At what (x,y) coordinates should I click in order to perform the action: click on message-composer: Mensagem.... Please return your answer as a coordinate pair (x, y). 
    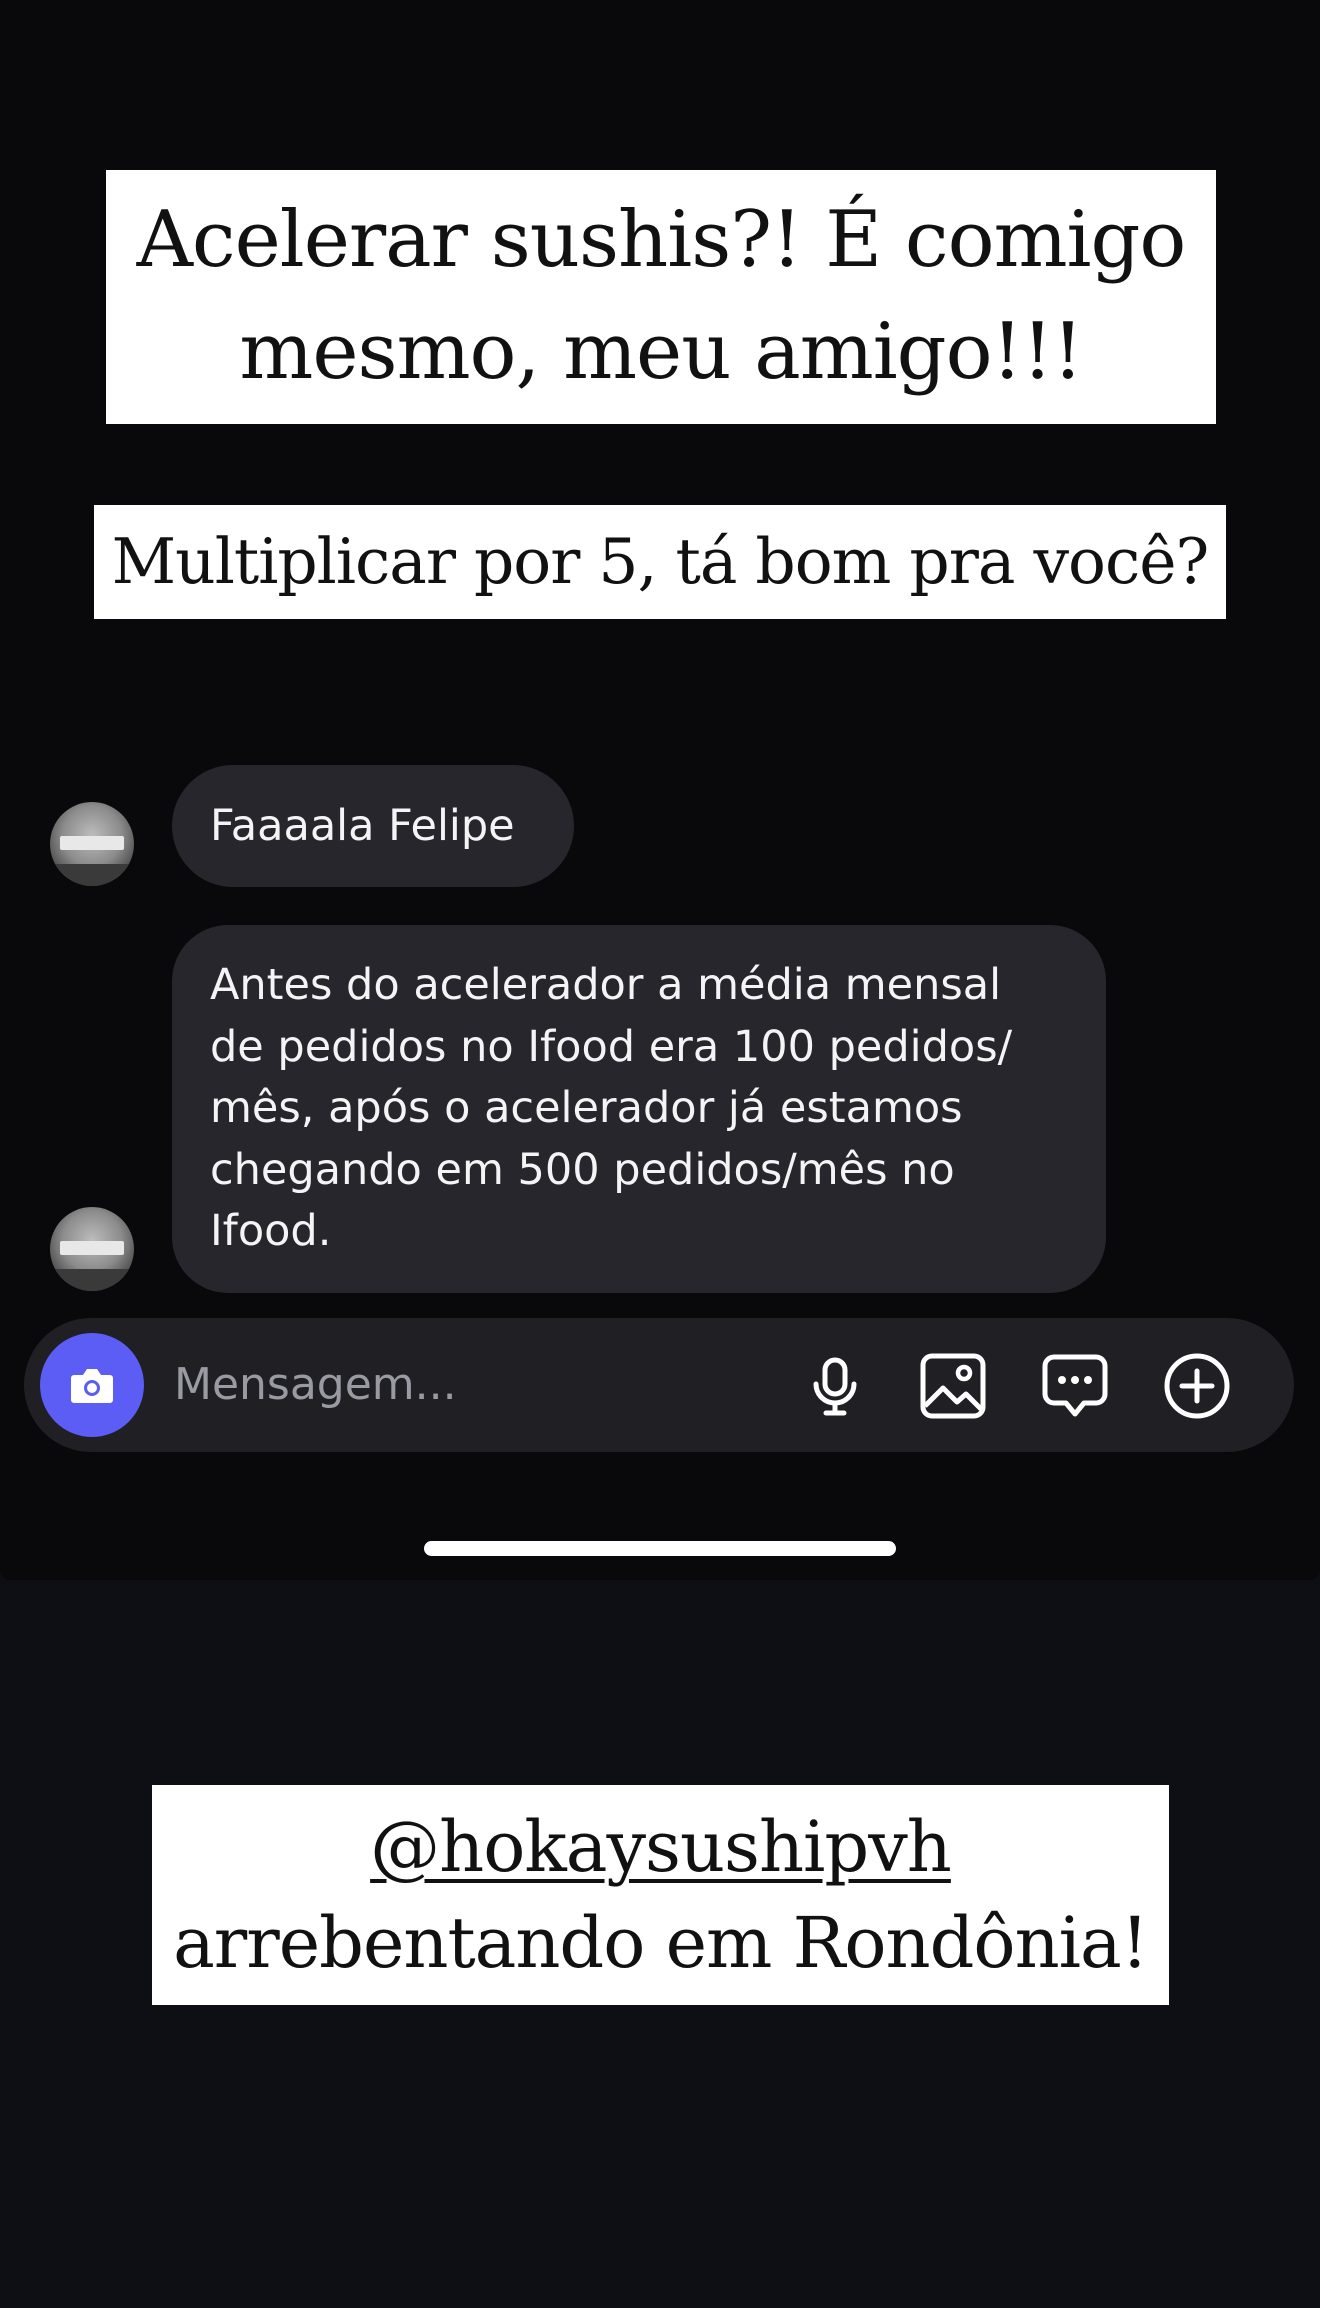
    Looking at the image, I should click on (659, 1385).